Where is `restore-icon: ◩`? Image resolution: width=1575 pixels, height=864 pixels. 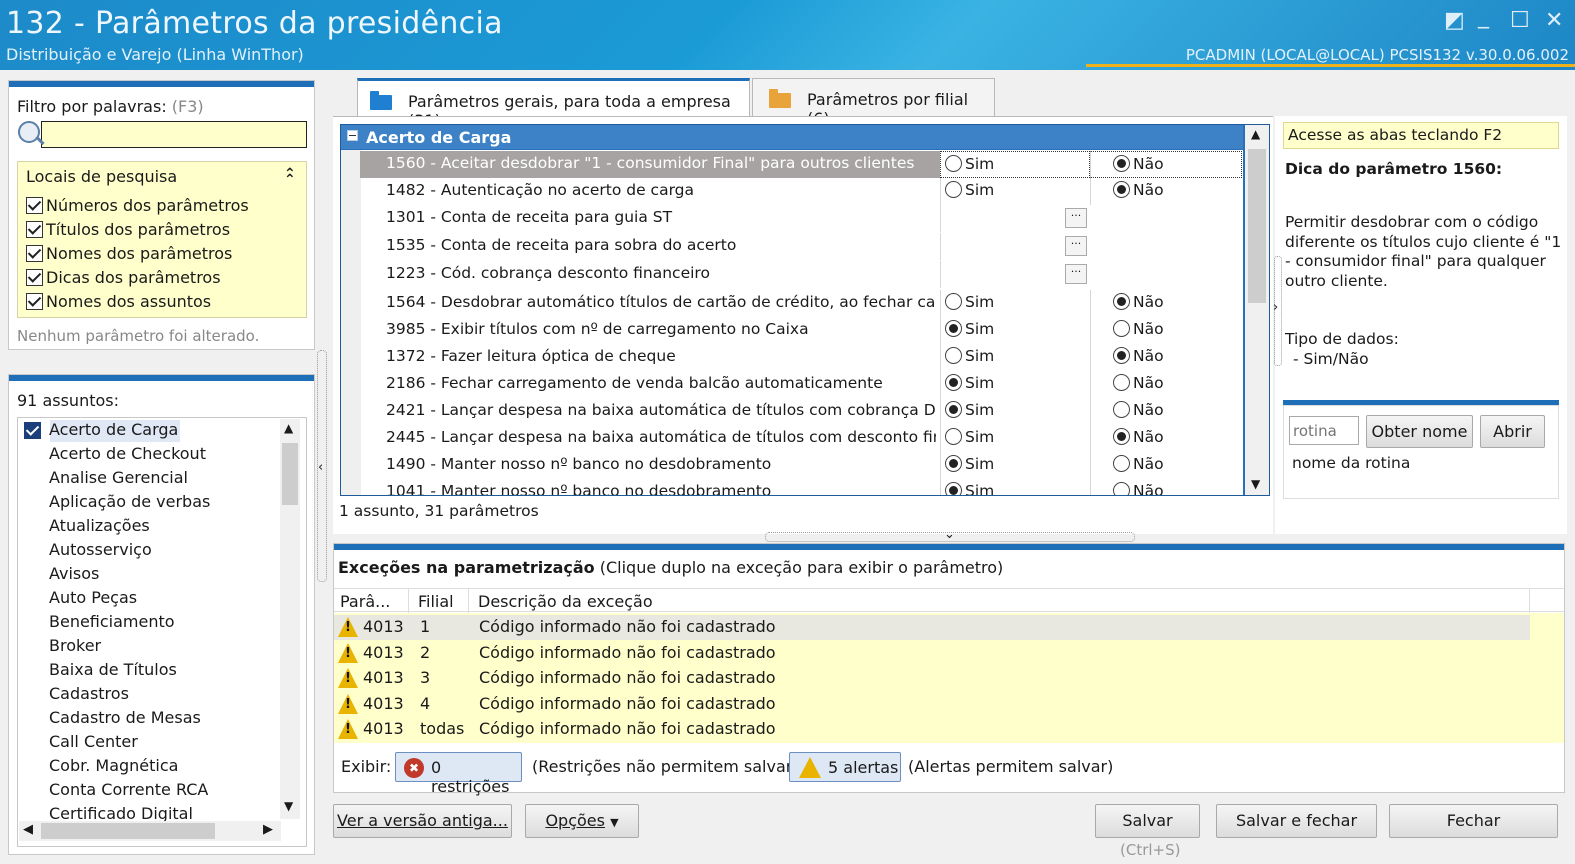 restore-icon: ◩ is located at coordinates (1454, 20).